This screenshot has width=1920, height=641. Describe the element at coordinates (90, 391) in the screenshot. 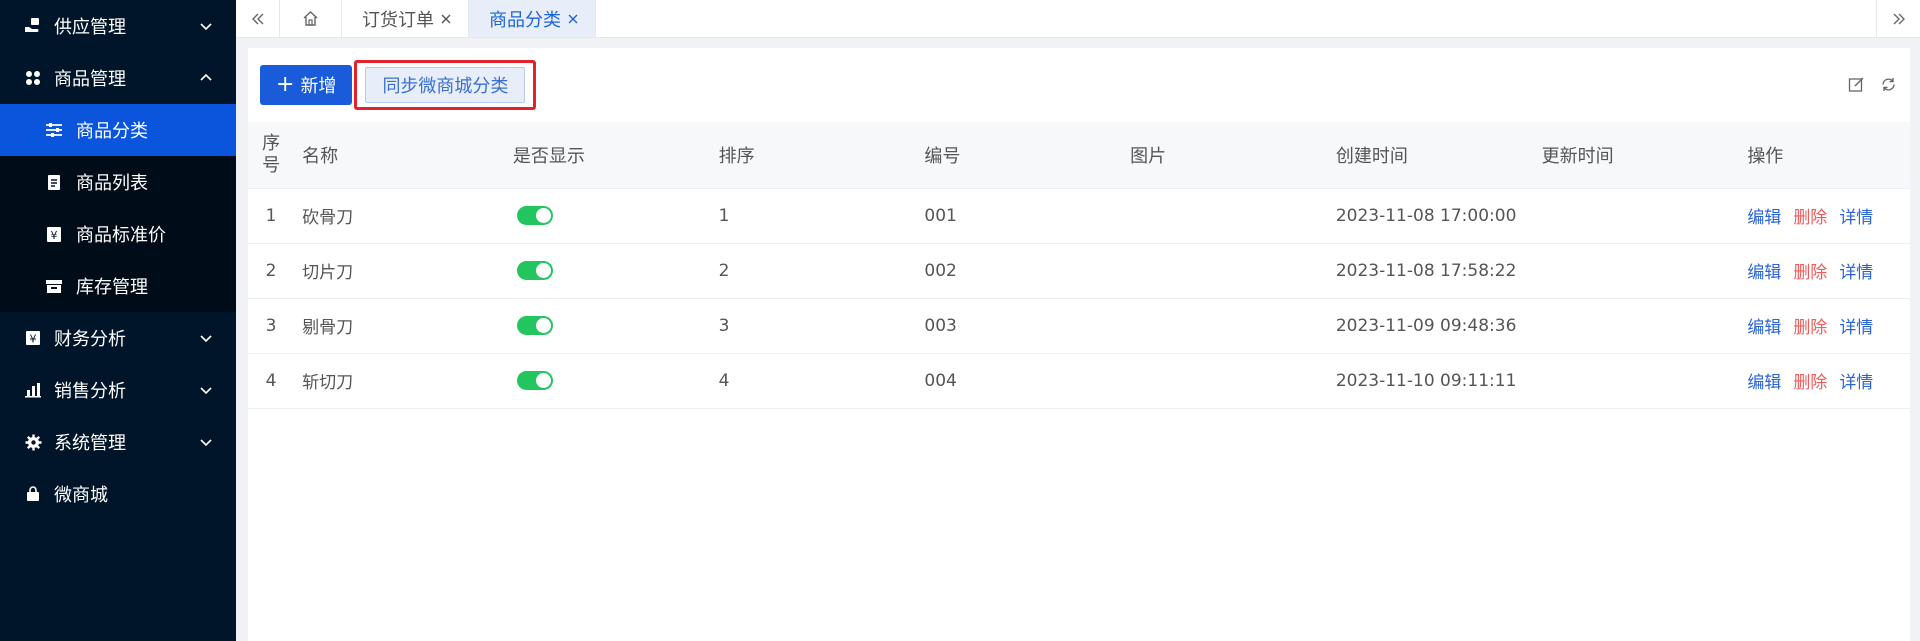

I see `sidebar-item-label: 销售分析` at that location.